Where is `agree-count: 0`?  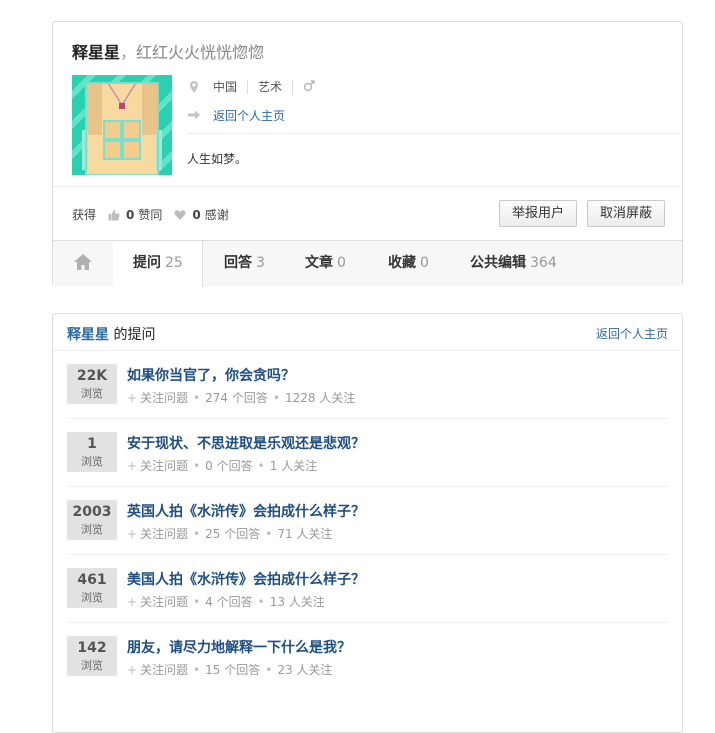
agree-count: 0 is located at coordinates (130, 214).